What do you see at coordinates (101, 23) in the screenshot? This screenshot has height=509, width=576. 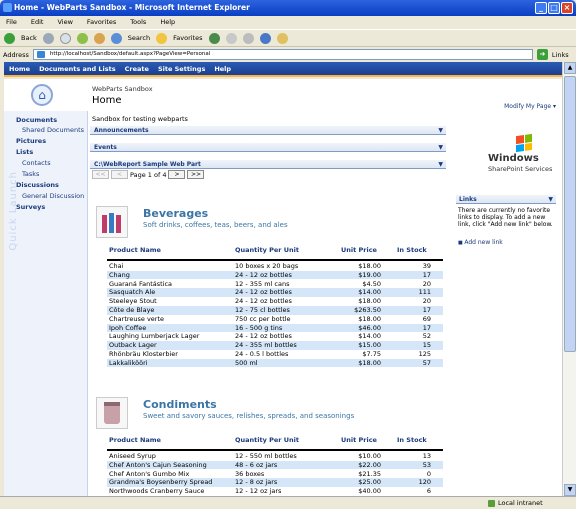 I see `menu-favorites: Favorites` at bounding box center [101, 23].